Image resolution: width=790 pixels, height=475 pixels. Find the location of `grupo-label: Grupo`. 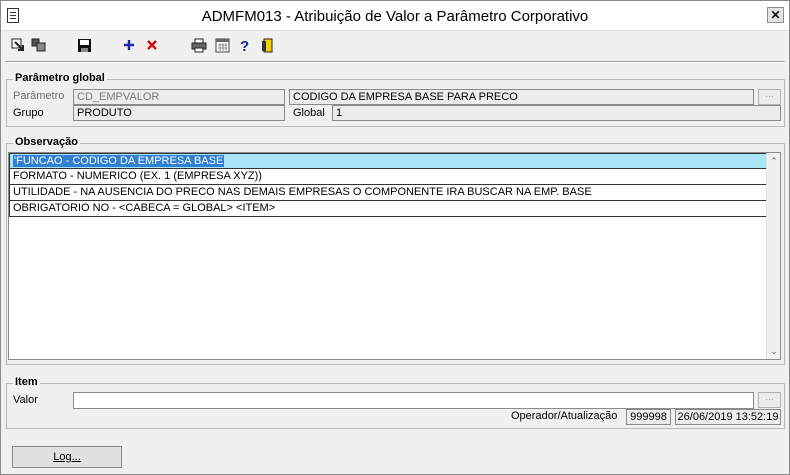

grupo-label: Grupo is located at coordinates (28, 113).